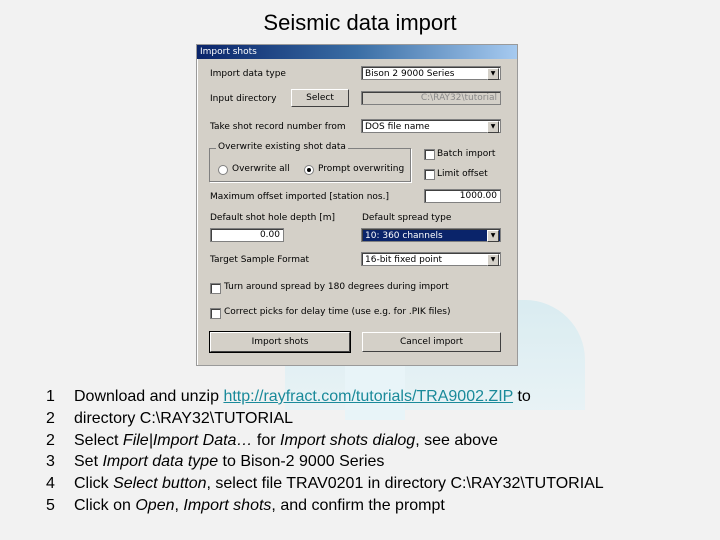  Describe the element at coordinates (215, 288) in the screenshot. I see `turn-around-checkbox` at that location.